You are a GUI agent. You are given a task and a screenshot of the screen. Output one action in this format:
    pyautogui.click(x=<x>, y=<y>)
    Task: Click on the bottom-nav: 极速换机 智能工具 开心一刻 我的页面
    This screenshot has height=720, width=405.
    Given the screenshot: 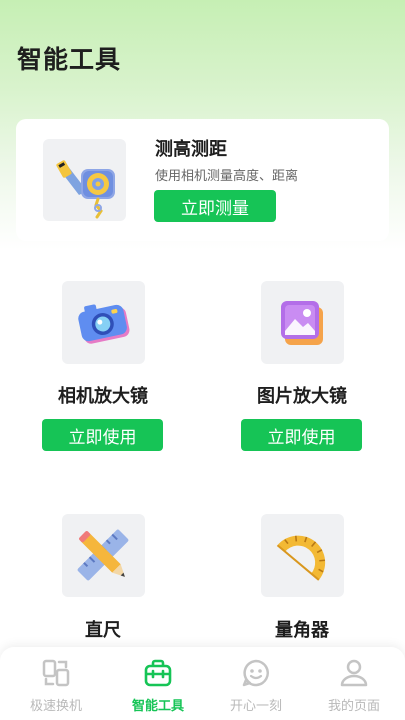 What is the action you would take?
    pyautogui.click(x=202, y=683)
    